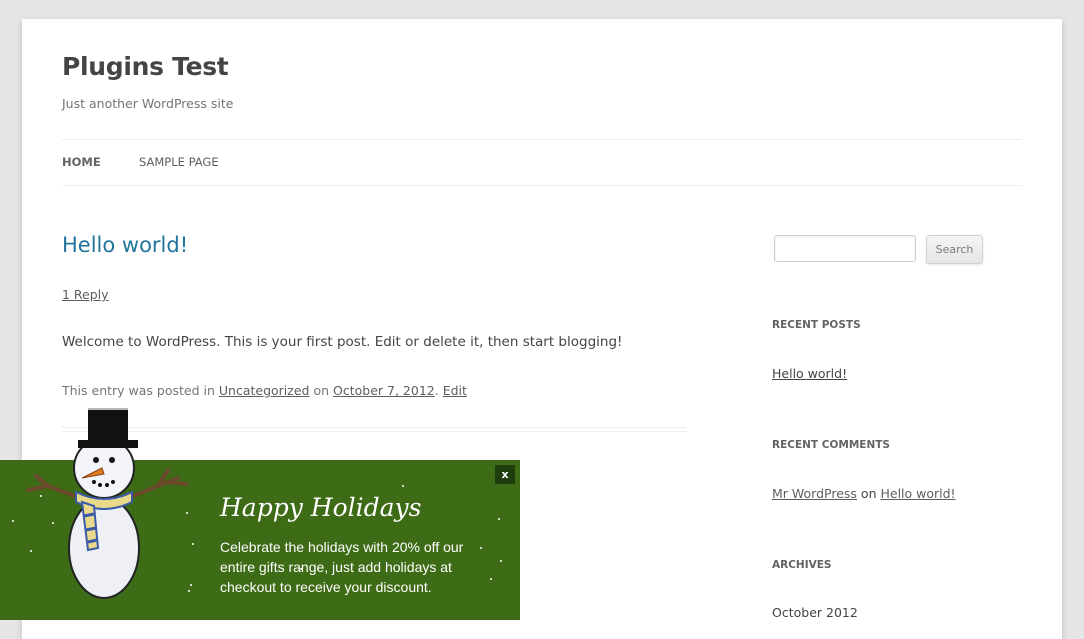 The image size is (1084, 639). I want to click on recent-post-link: Hello world!, so click(809, 373).